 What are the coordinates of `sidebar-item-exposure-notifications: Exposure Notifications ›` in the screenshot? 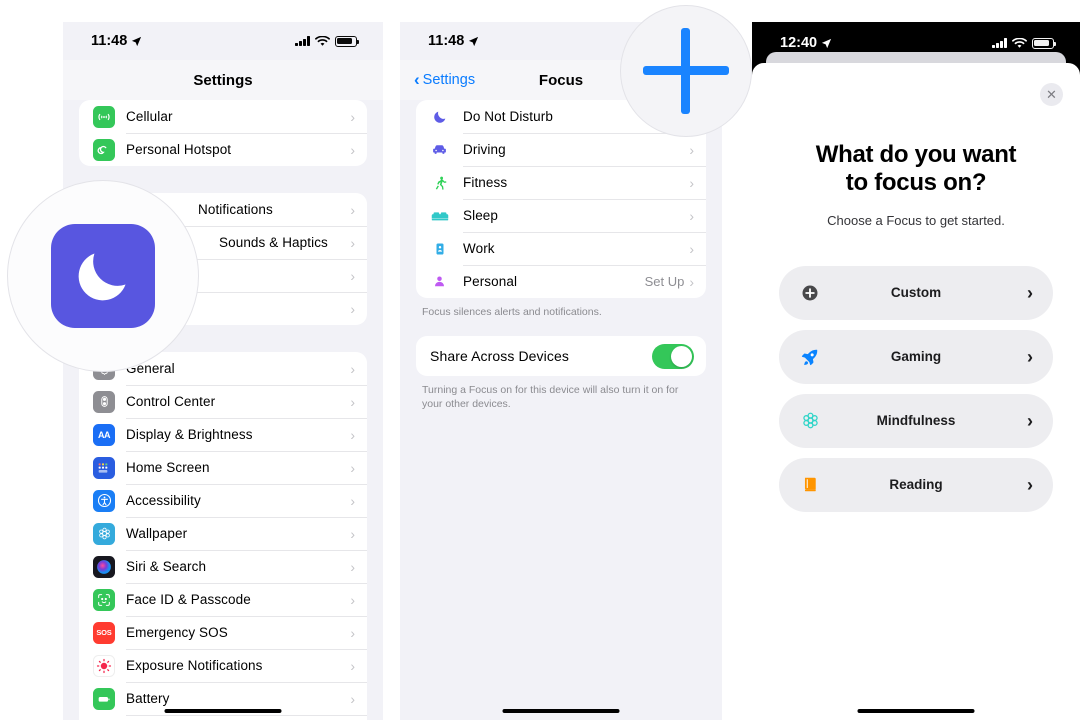 It's located at (223, 665).